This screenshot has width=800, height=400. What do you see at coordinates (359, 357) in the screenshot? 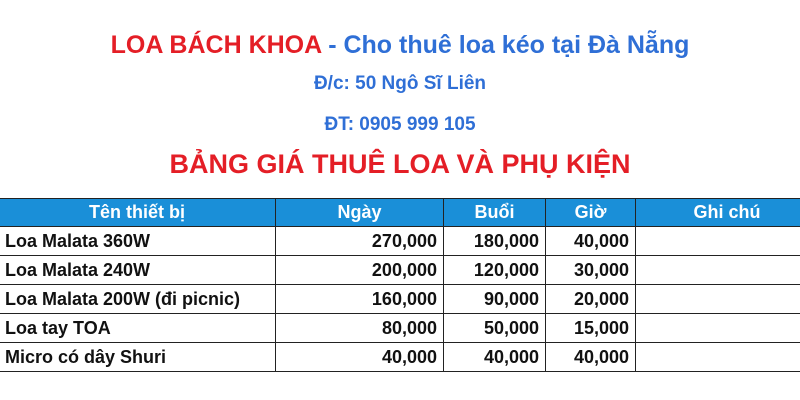
I see `price-day: 40,000` at bounding box center [359, 357].